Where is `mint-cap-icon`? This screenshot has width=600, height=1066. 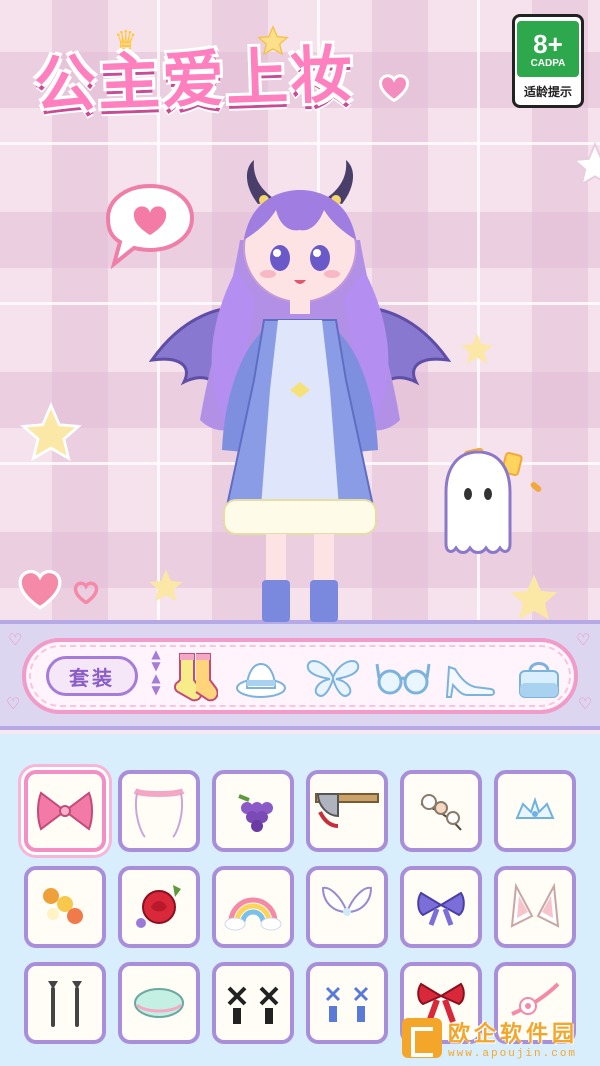
mint-cap-icon is located at coordinates (159, 1003).